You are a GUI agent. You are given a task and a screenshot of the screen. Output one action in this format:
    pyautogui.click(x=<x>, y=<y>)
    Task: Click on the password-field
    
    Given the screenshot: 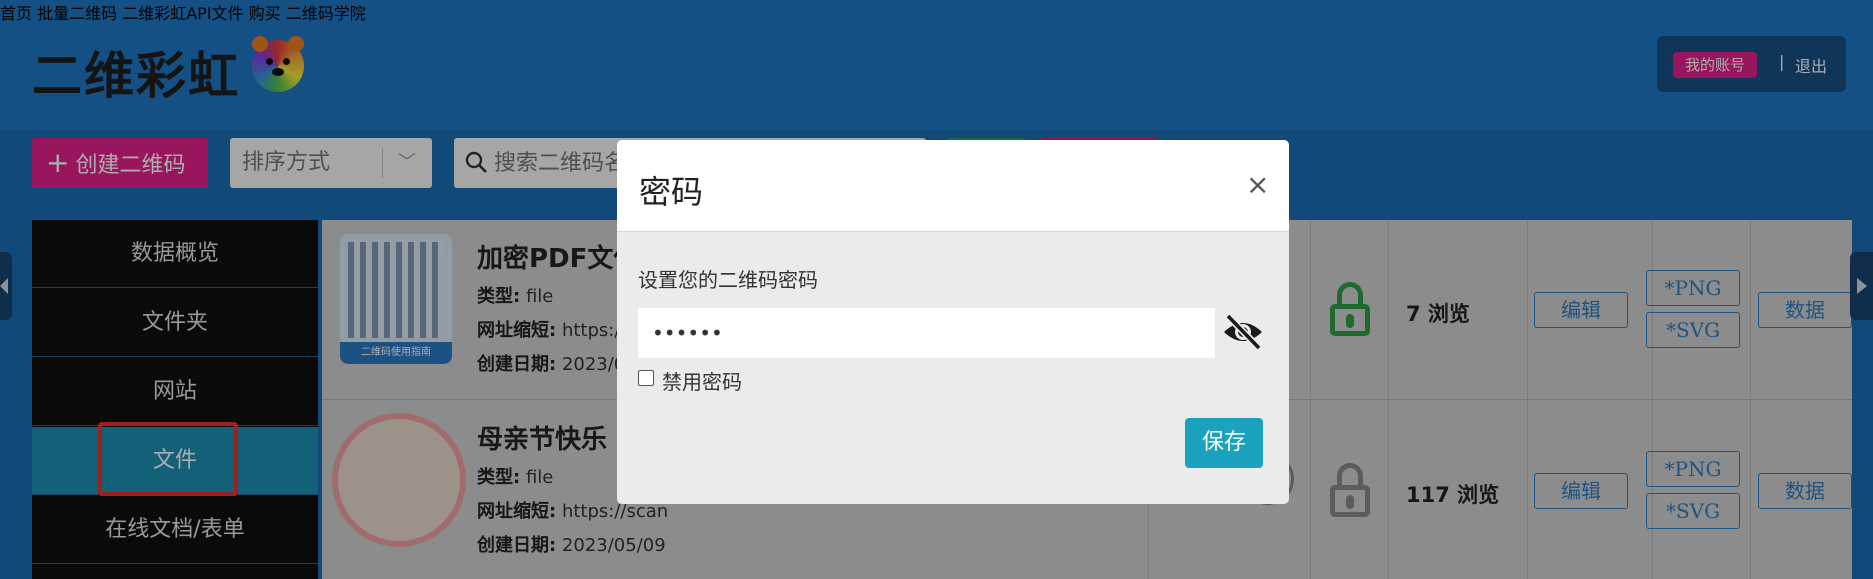 What is the action you would take?
    pyautogui.click(x=926, y=333)
    